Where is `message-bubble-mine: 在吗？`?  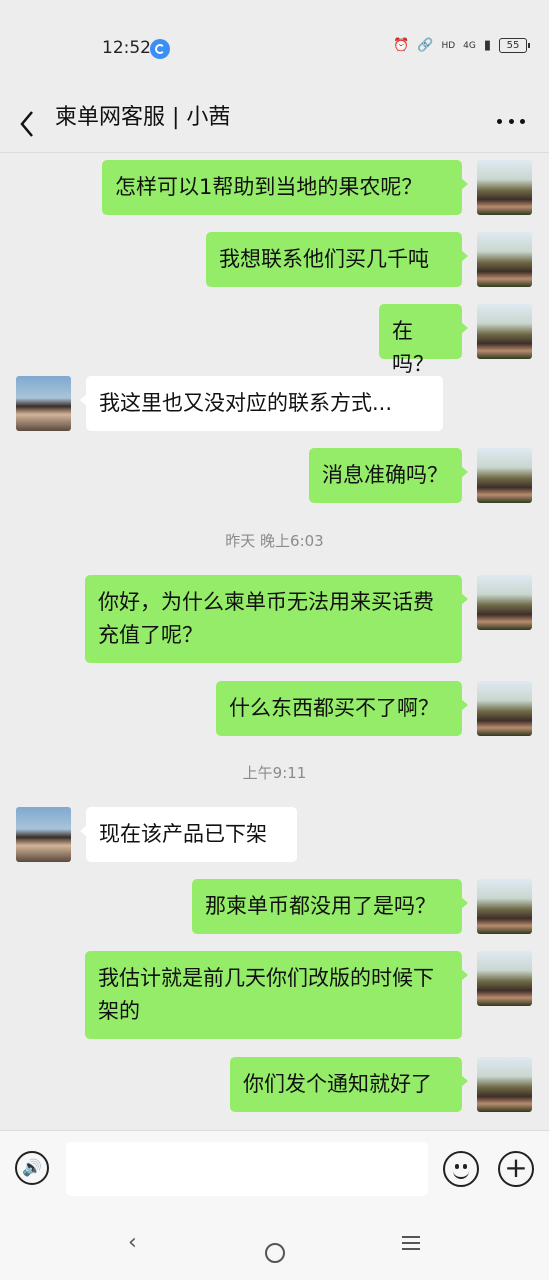 message-bubble-mine: 在吗？ is located at coordinates (423, 340).